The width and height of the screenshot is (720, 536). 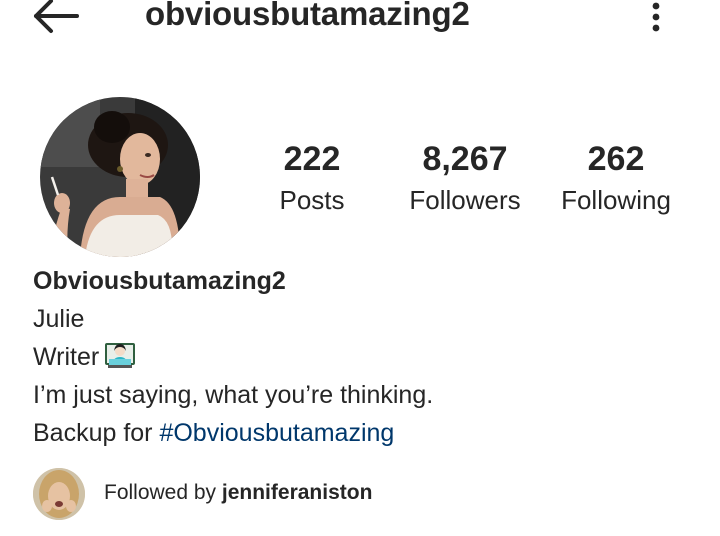 I want to click on more-vertical-icon, so click(x=656, y=17).